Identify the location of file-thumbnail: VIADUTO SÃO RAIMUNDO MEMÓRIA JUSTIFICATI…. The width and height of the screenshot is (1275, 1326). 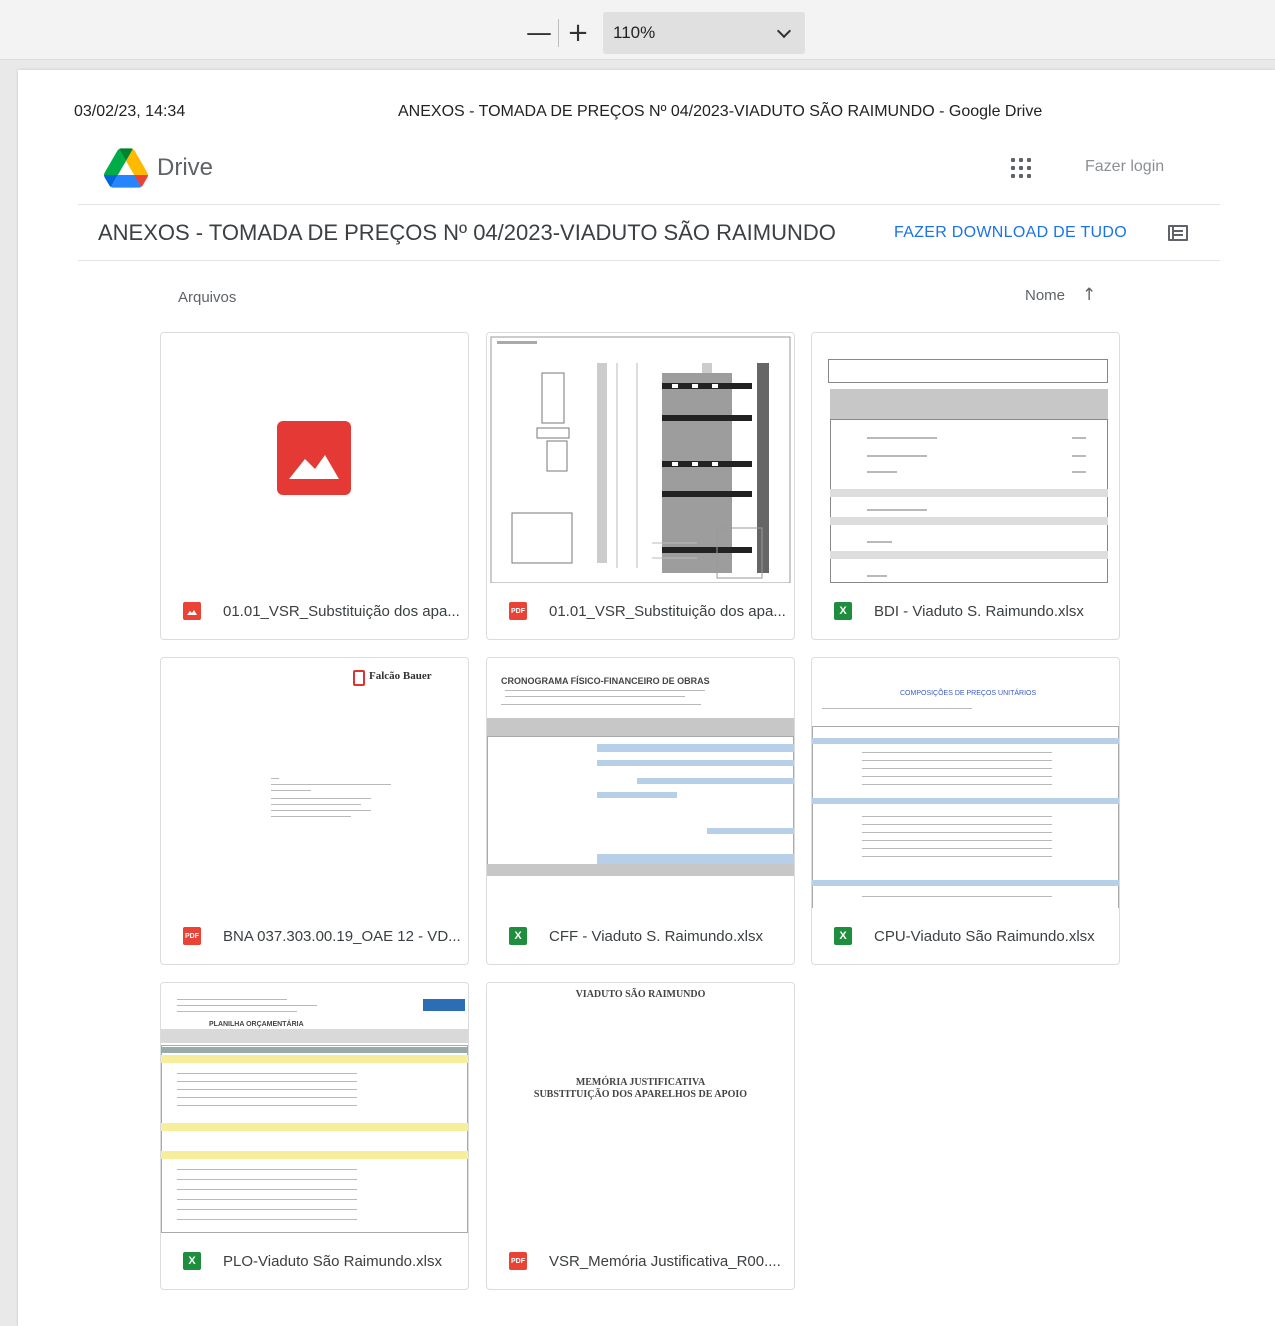
(640, 1108).